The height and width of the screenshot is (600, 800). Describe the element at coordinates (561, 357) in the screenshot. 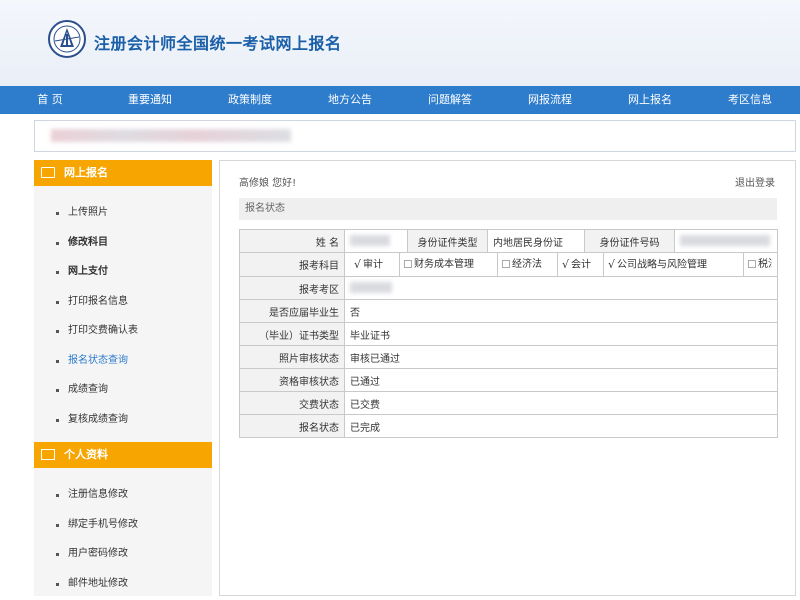

I see `photo-review-value: 审核已通过` at that location.